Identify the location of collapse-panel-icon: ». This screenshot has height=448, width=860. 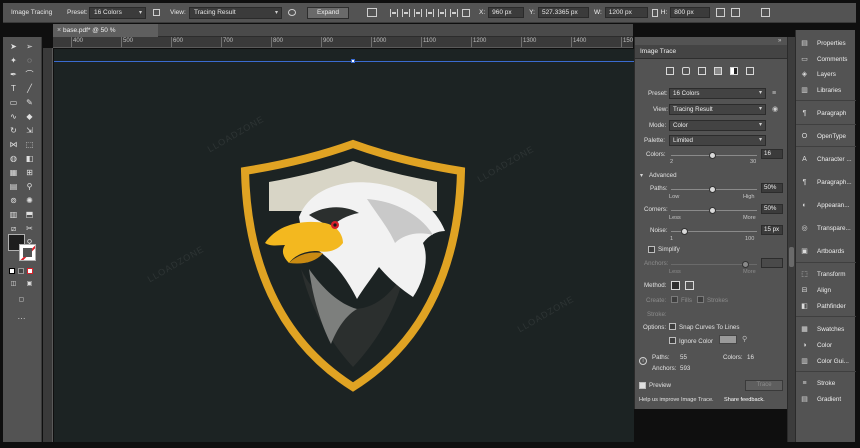
(779, 41).